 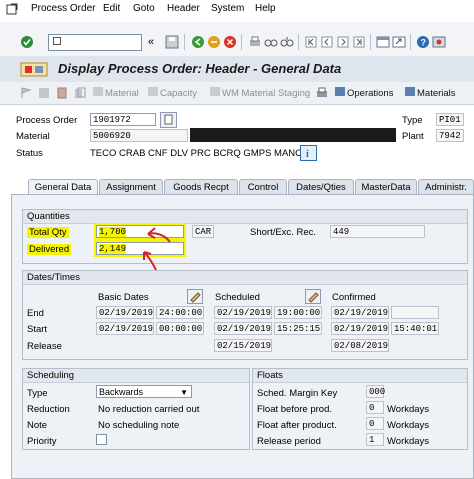 I want to click on operations-button: Operations, so click(x=364, y=93).